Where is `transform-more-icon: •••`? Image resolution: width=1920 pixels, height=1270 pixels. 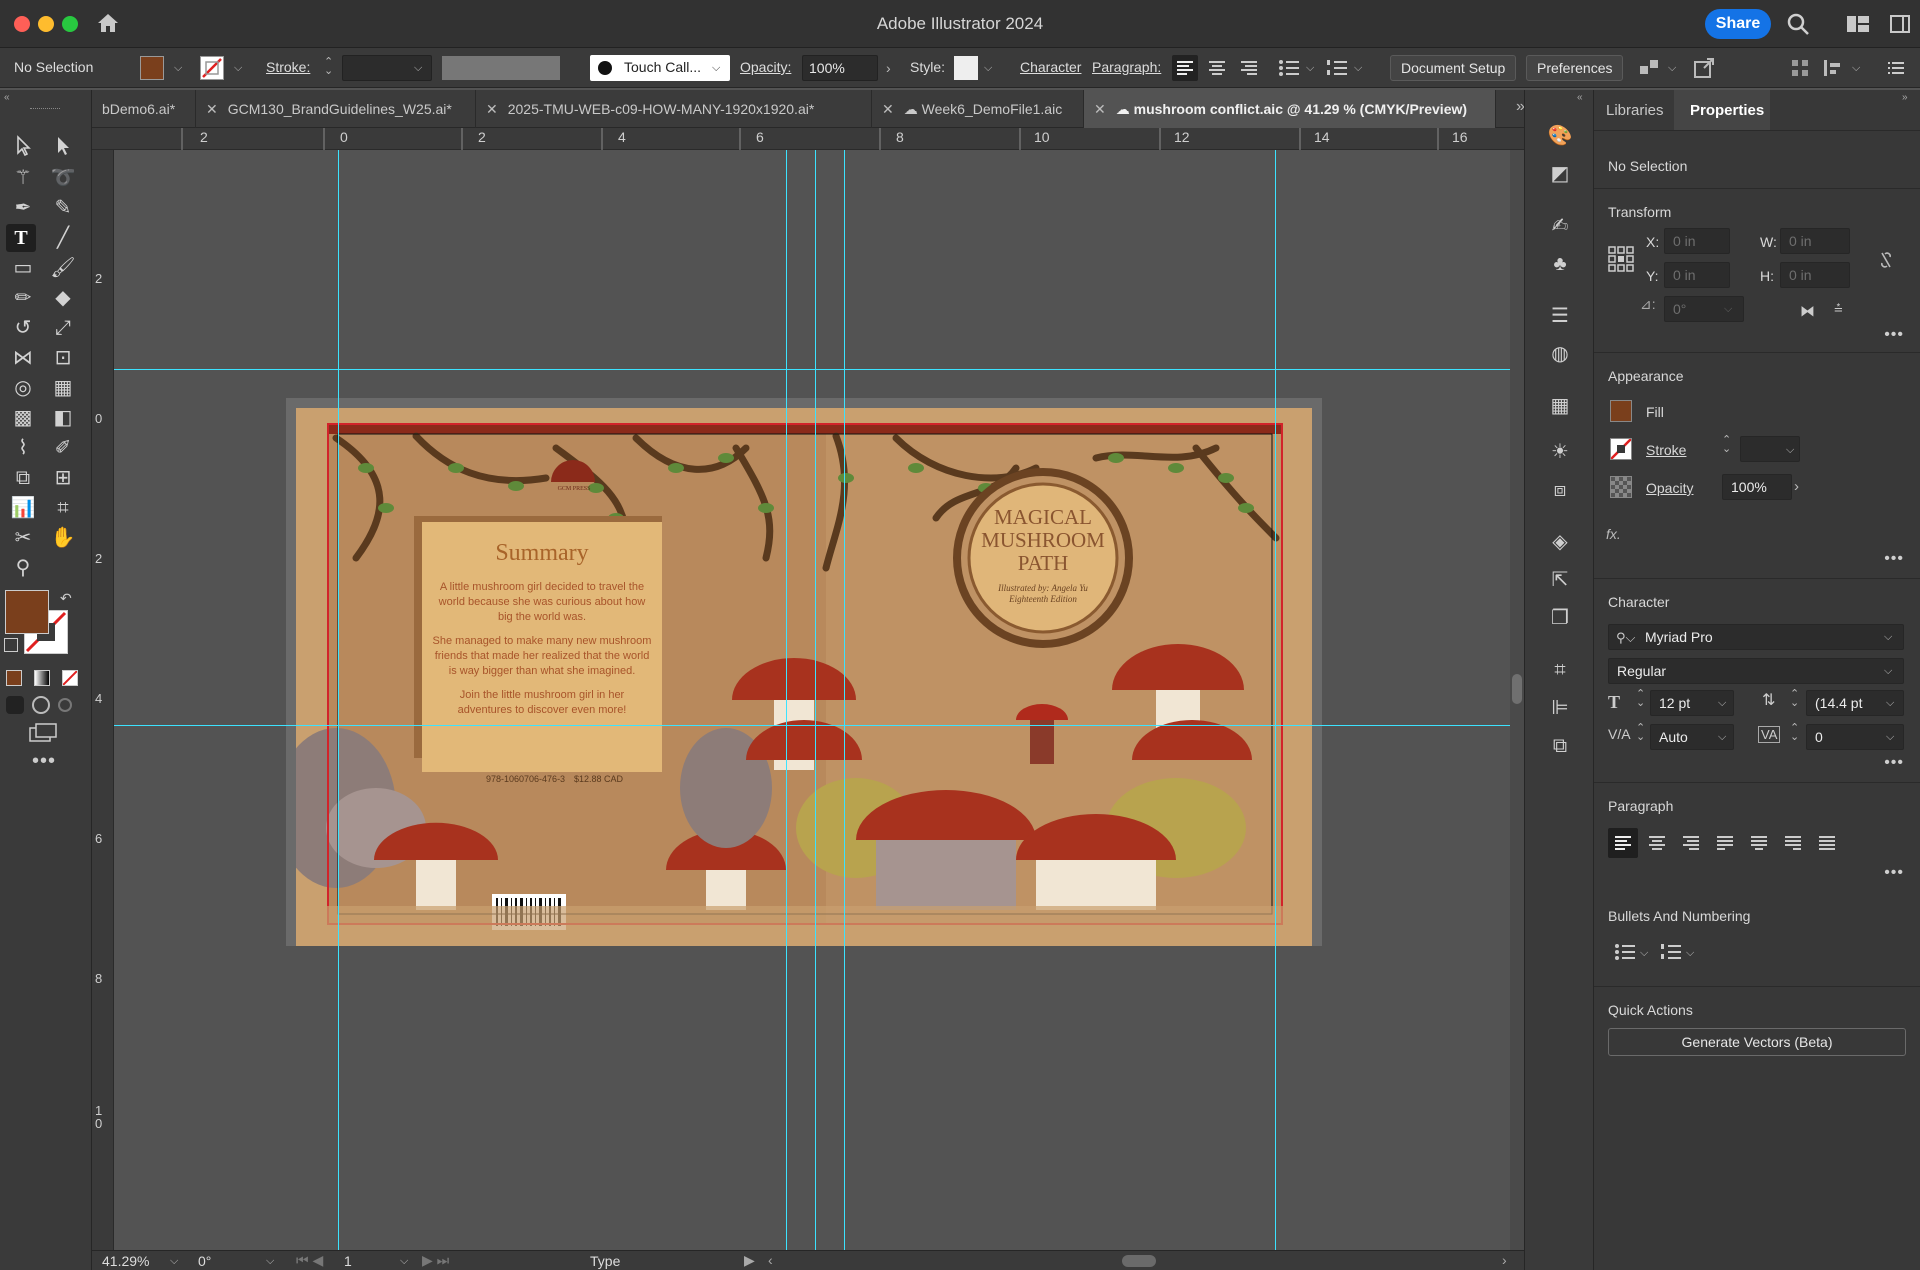
transform-more-icon: ••• is located at coordinates (1894, 335).